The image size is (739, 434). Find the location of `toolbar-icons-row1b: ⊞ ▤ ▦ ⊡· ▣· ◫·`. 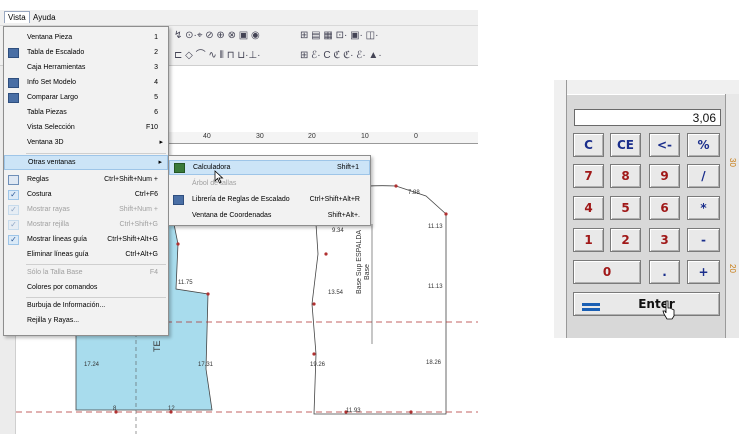

toolbar-icons-row1b: ⊞ ▤ ▦ ⊡· ▣· ◫· is located at coordinates (339, 36).